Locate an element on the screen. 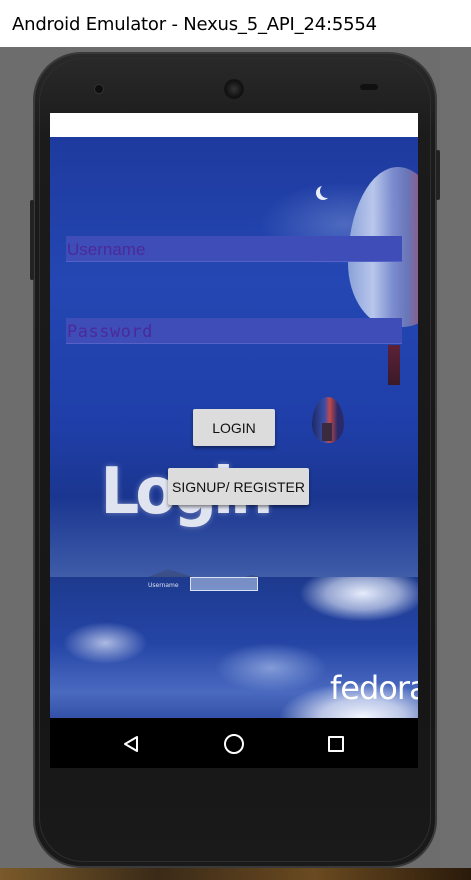 Image resolution: width=471 pixels, height=880 pixels. login-button: LOGIN is located at coordinates (234, 427).